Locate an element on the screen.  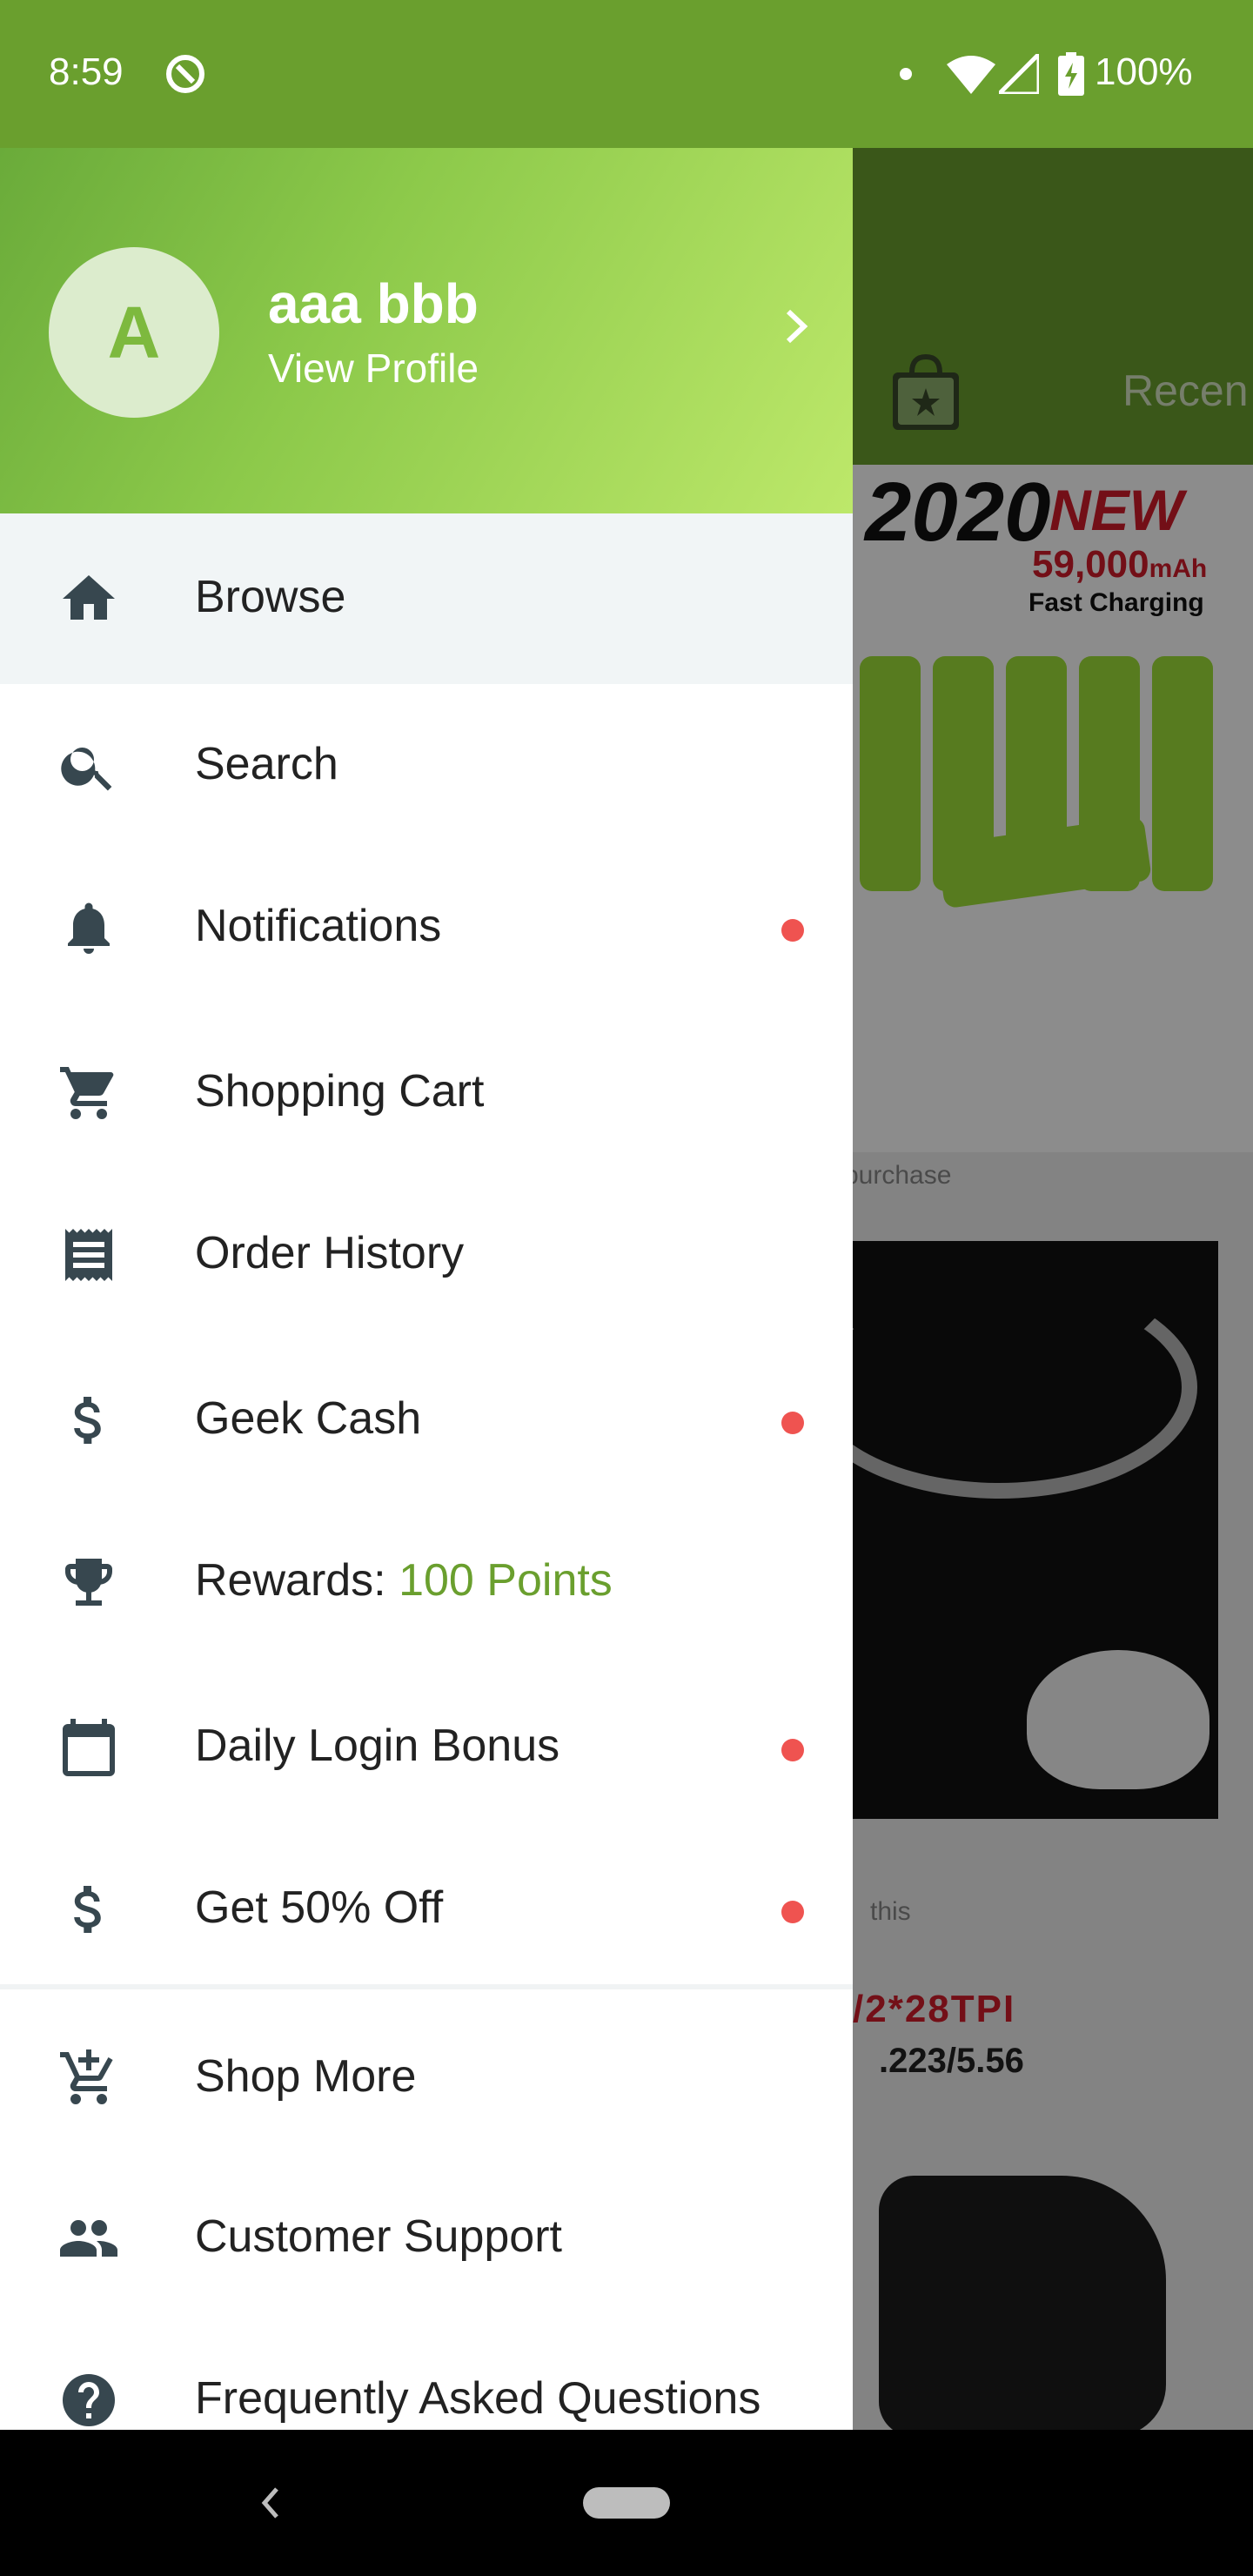
menu-item-label: Order History is located at coordinates (330, 1253).